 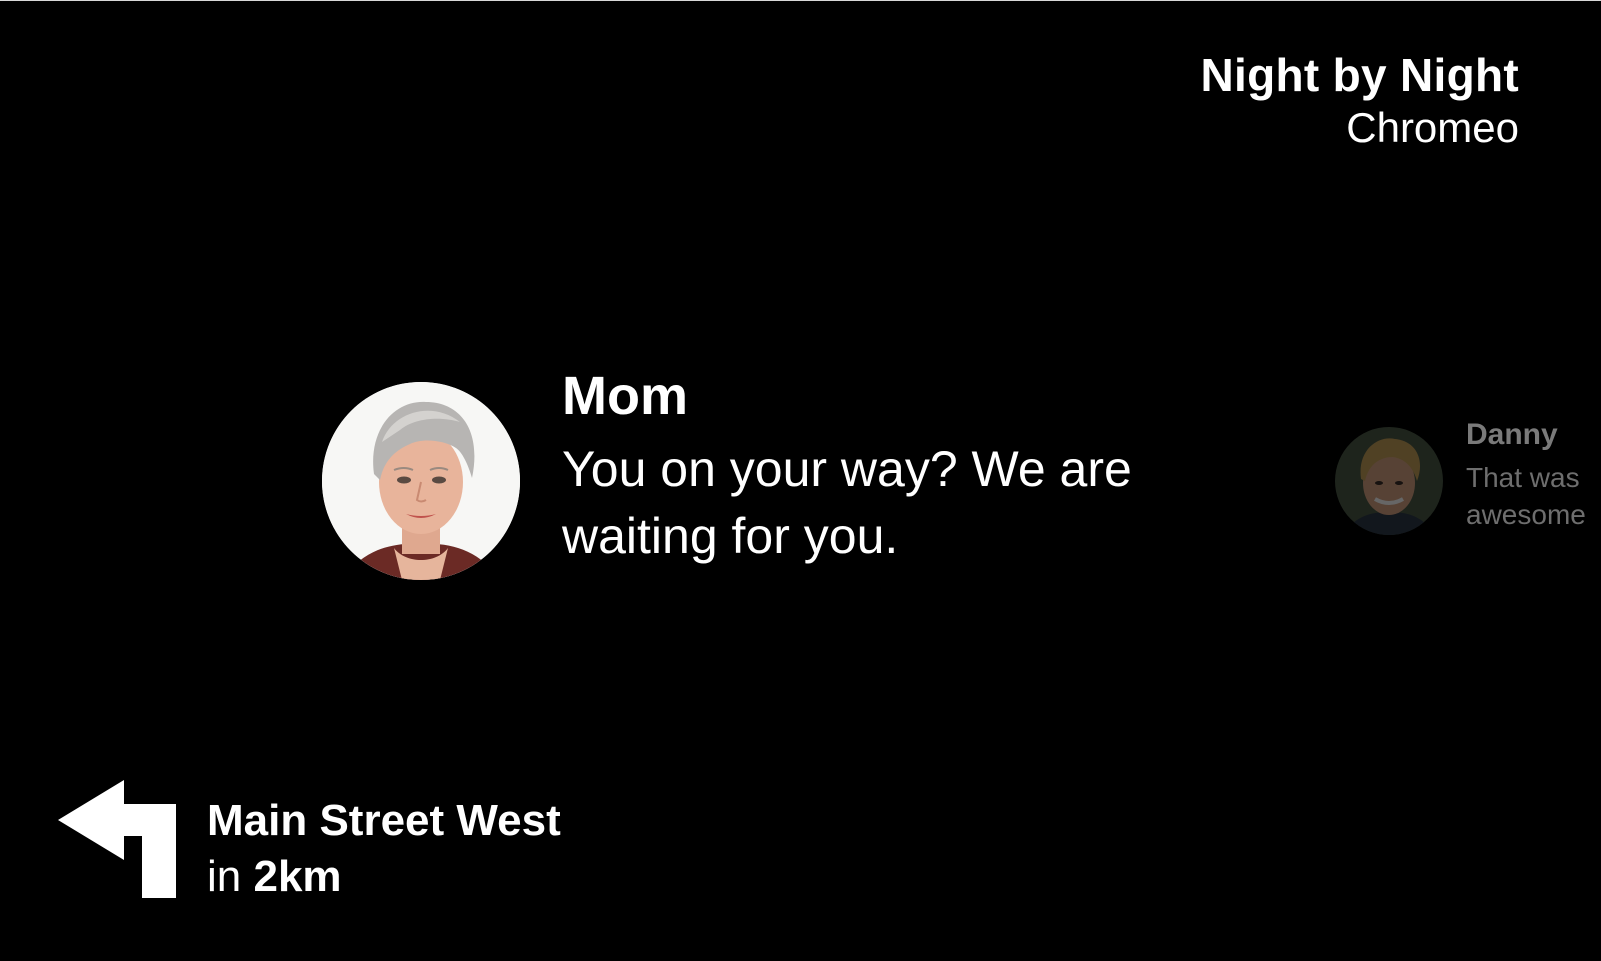 I want to click on message-avatar, so click(x=421, y=481).